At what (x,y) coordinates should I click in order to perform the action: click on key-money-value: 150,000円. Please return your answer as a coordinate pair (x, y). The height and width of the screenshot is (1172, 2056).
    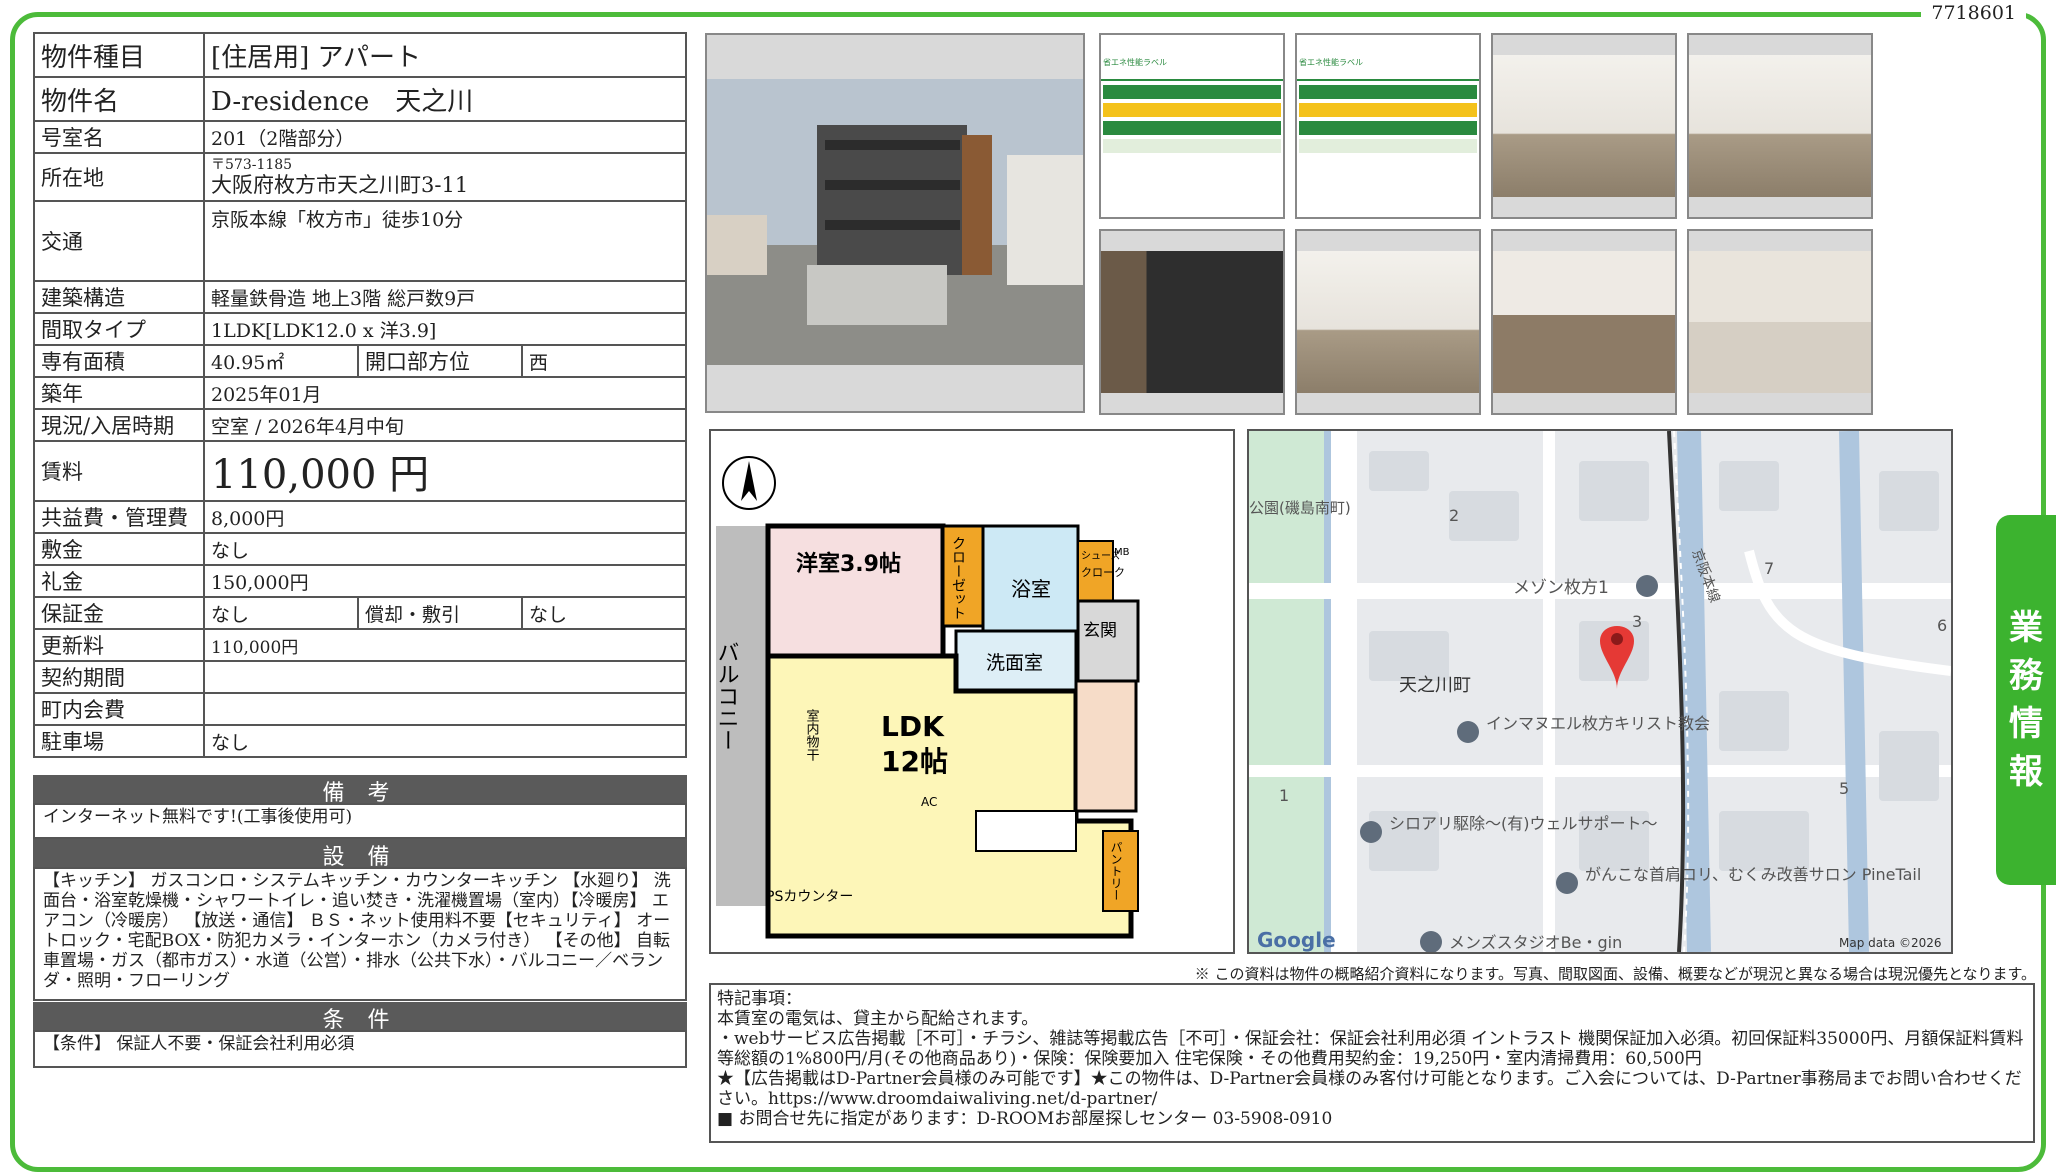
    Looking at the image, I should click on (445, 581).